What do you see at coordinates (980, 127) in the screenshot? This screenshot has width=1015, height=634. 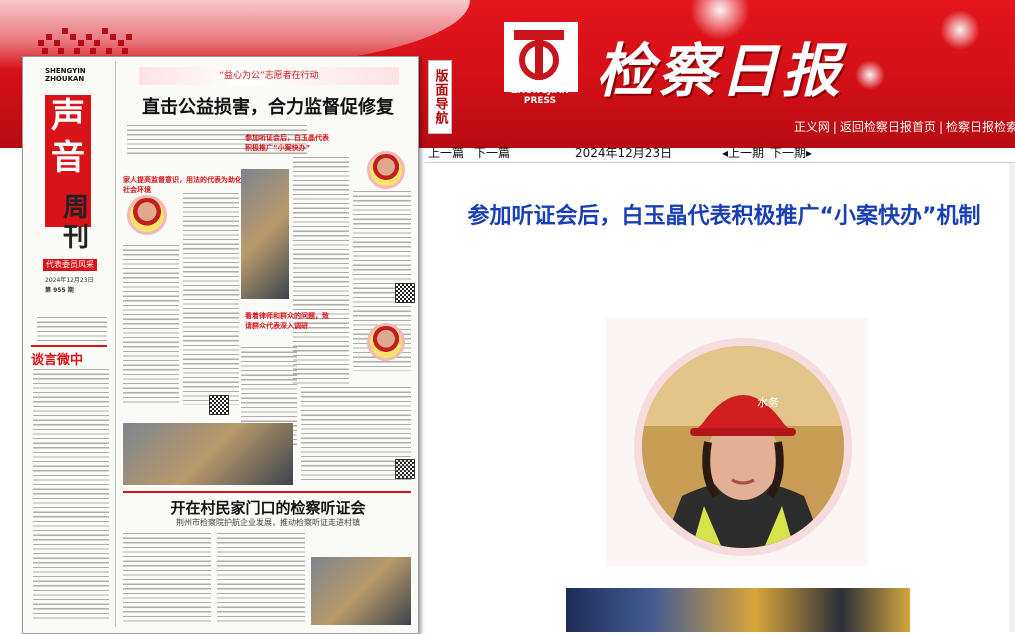 I see `link-search: 检察日报检索` at bounding box center [980, 127].